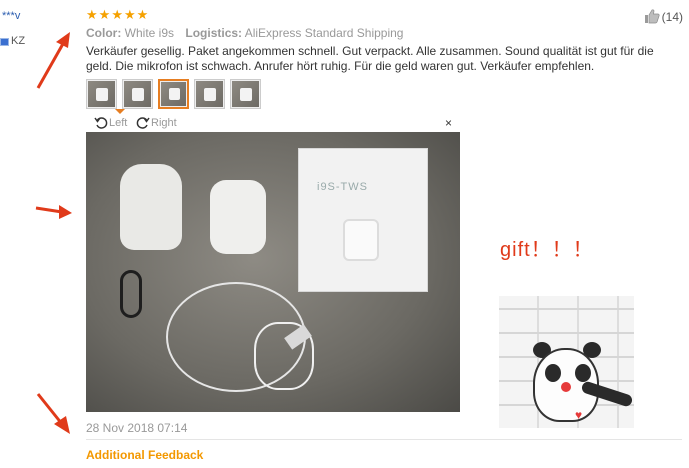 The image size is (689, 468). I want to click on heart-icon: ♥, so click(579, 415).